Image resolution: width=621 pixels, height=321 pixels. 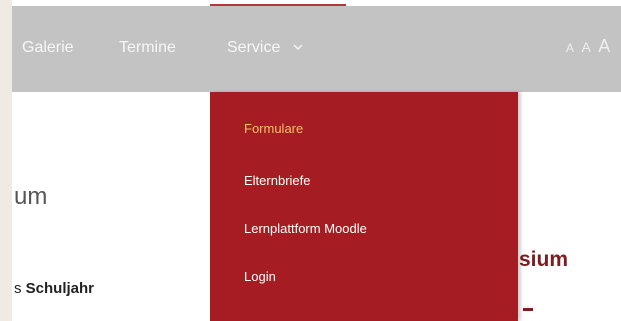 What do you see at coordinates (60, 288) in the screenshot?
I see `content-text-bold: Schuljahr` at bounding box center [60, 288].